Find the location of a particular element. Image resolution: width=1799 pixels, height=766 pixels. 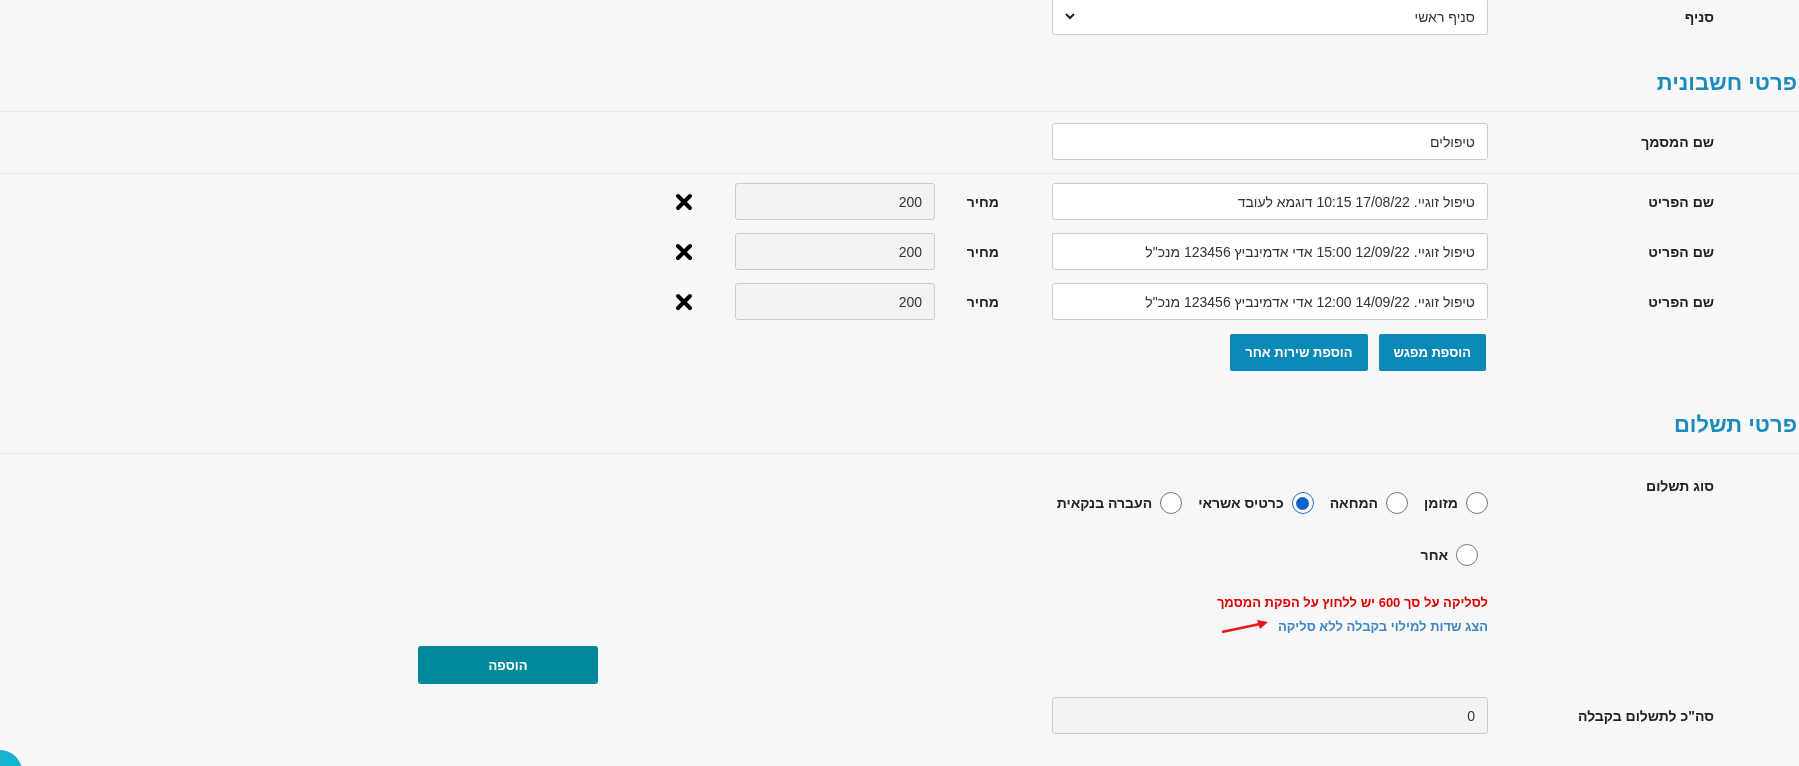

chevron-icon is located at coordinates (1070, 16).